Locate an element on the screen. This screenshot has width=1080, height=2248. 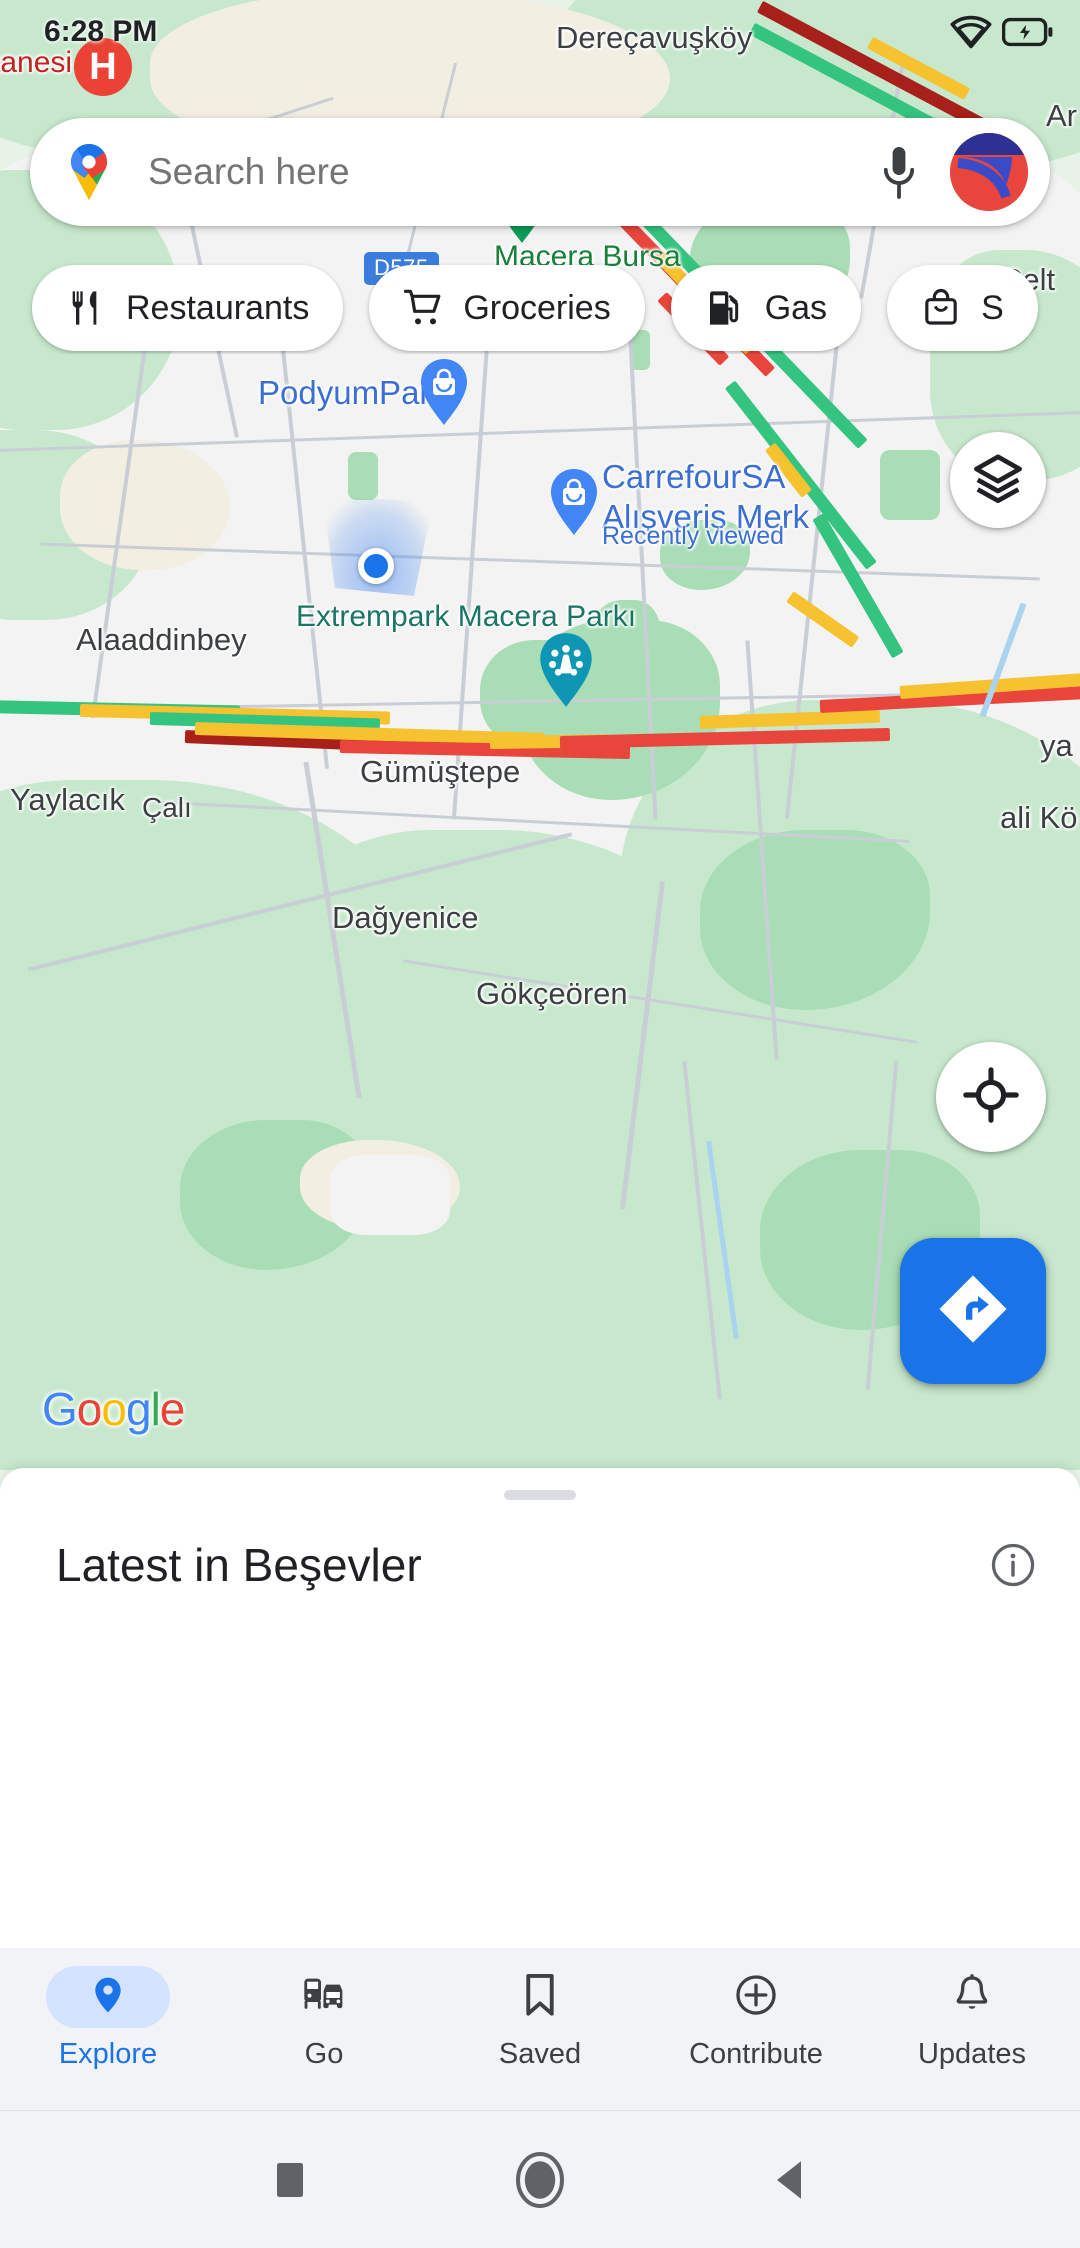
directions-button is located at coordinates (973, 1311).